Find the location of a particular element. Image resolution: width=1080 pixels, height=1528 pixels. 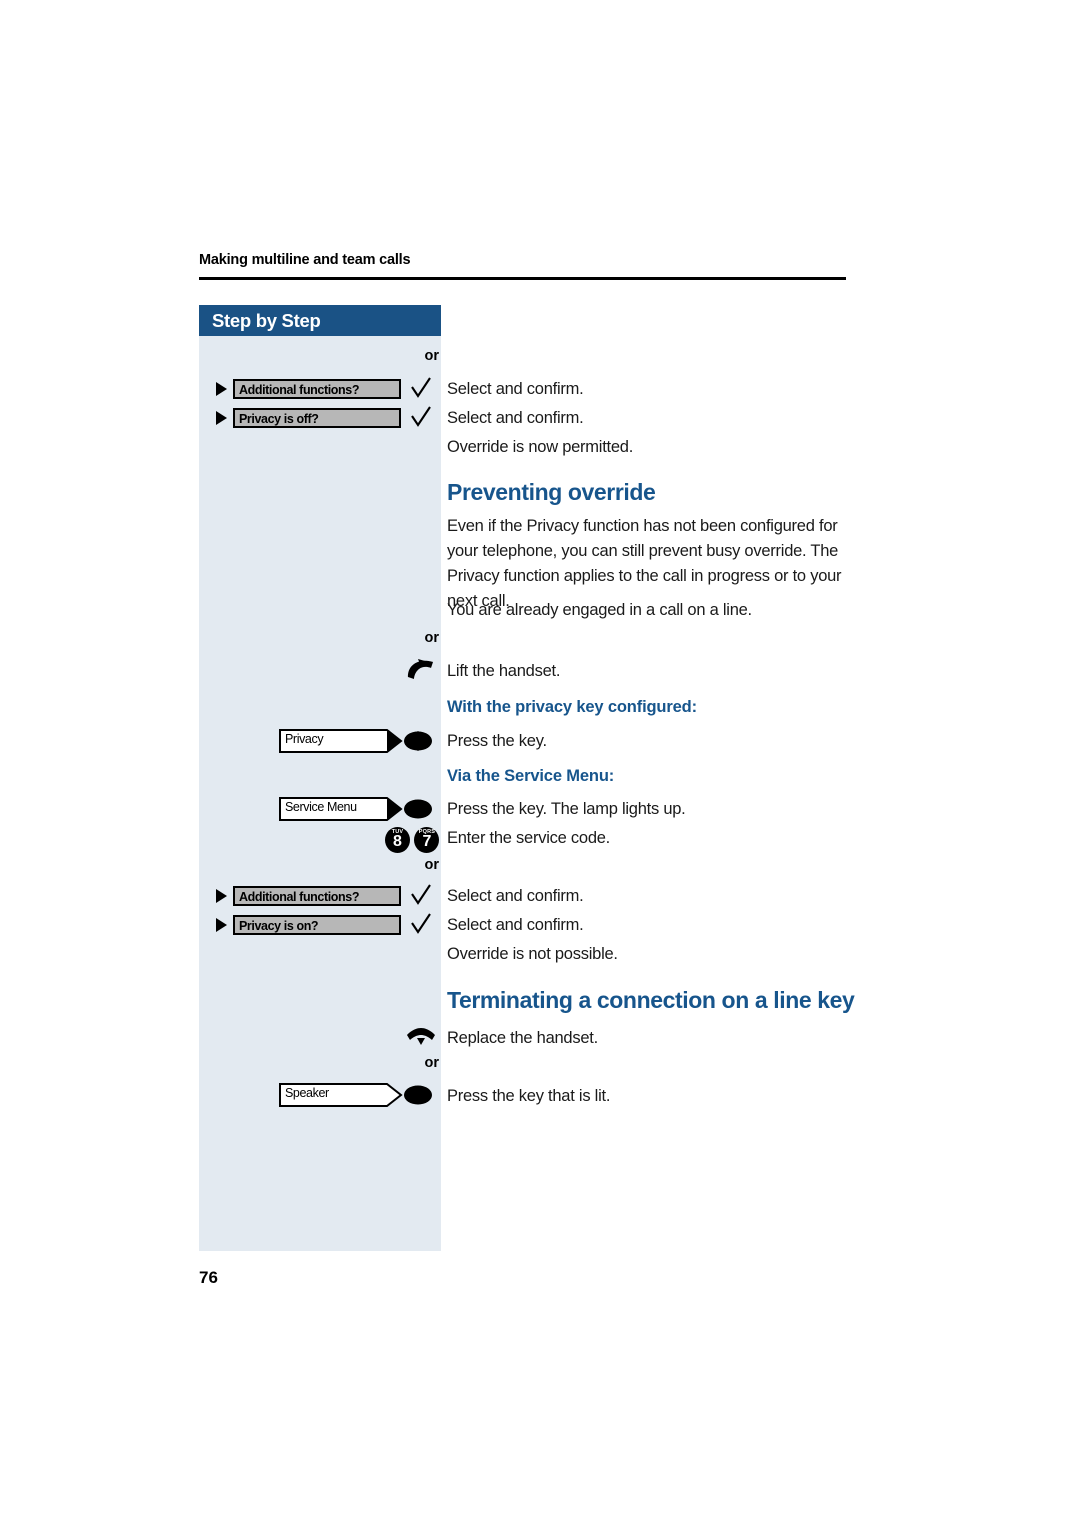

instruction-press-key-lit: Press the key that is lit. is located at coordinates (529, 1096).